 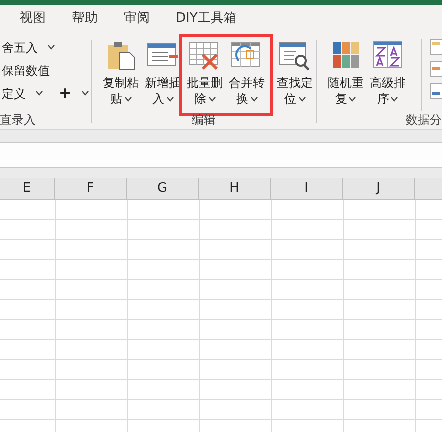 What do you see at coordinates (18, 120) in the screenshot?
I see `group-label: 直录入` at bounding box center [18, 120].